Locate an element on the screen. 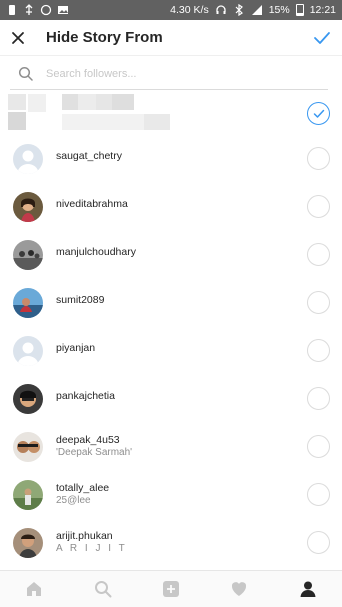 This screenshot has width=342, height=607. done-button is located at coordinates (322, 38).